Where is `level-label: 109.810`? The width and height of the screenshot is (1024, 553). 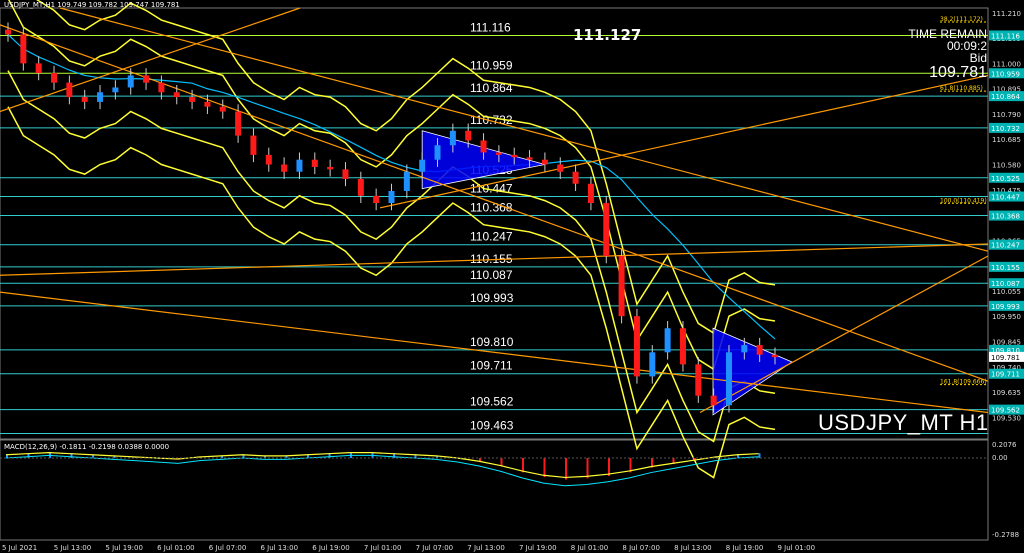
level-label: 109.810 is located at coordinates (492, 342).